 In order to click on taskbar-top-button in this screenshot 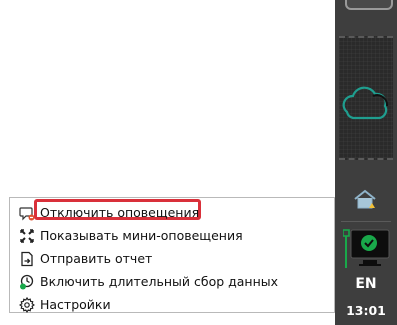, I will do `click(369, 5)`.